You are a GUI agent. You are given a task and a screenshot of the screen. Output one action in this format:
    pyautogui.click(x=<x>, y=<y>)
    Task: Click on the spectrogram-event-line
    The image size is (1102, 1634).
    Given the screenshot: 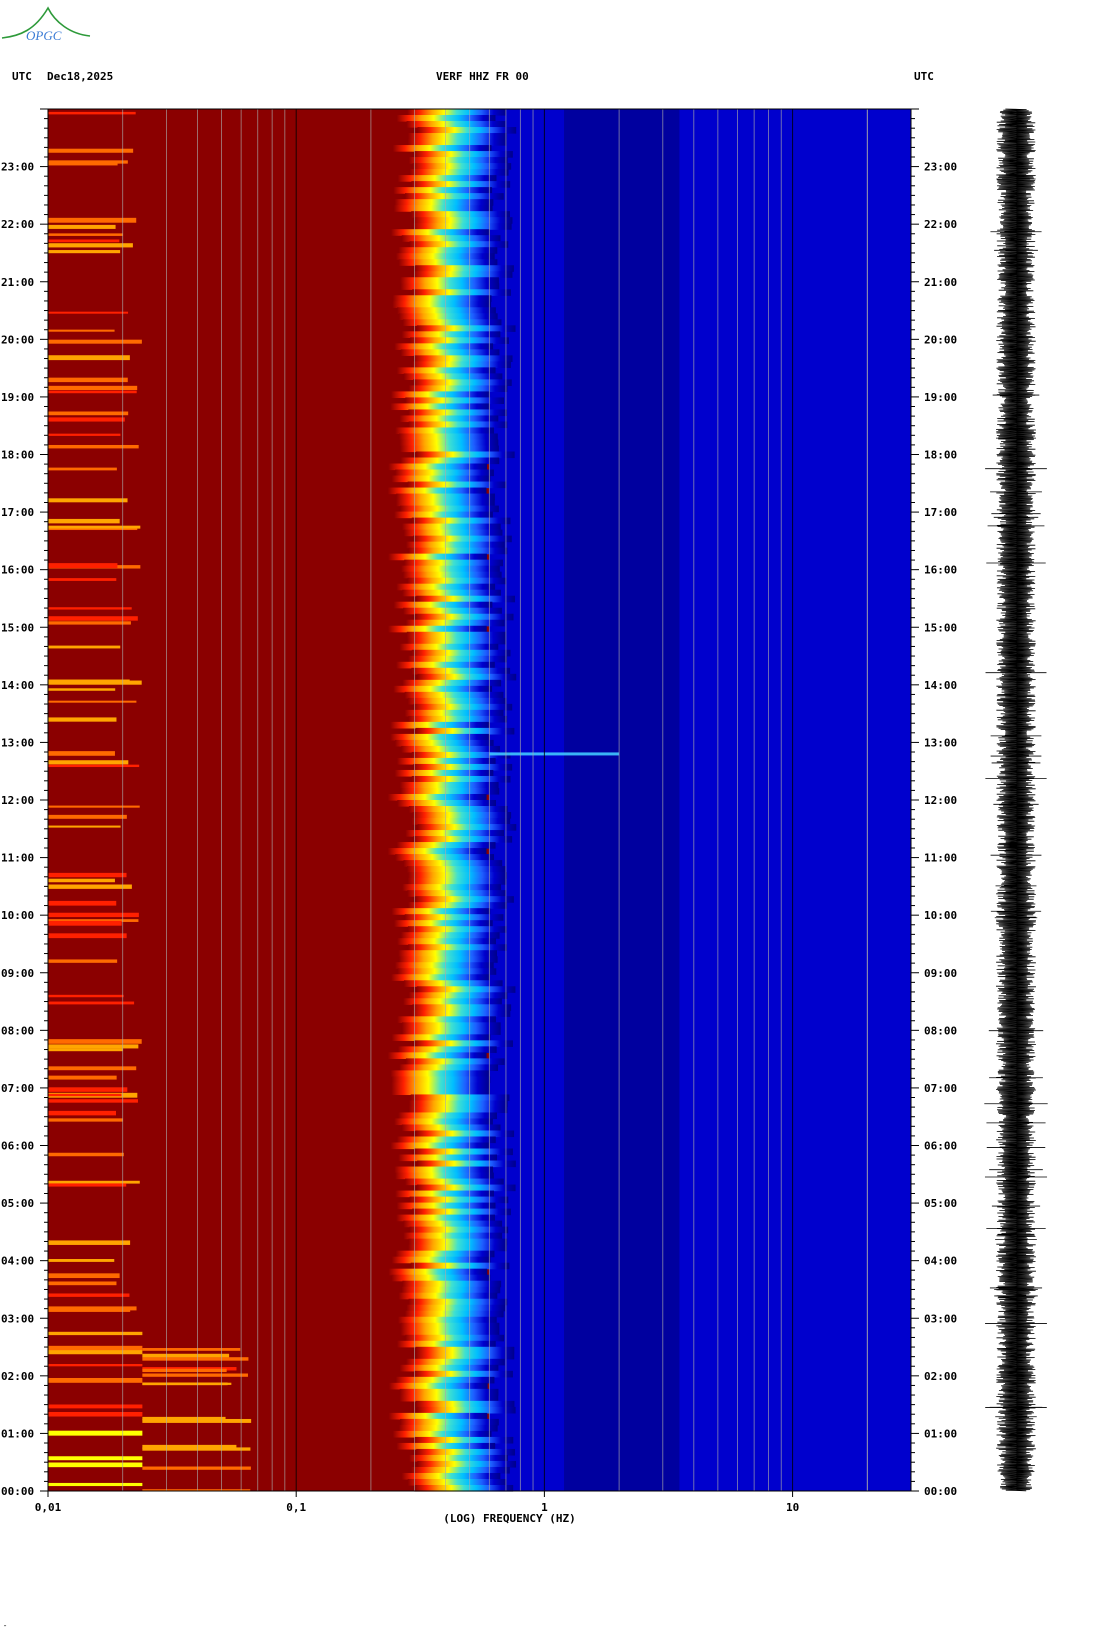 What is the action you would take?
    pyautogui.click(x=554, y=754)
    